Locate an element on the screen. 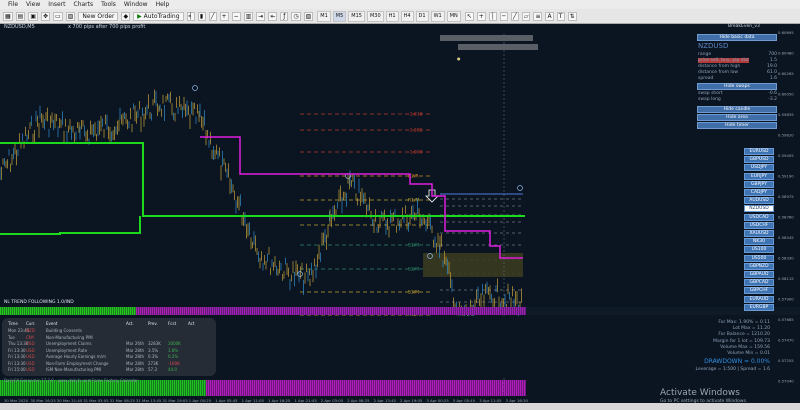  hide-basic-data-button: Hide basic data is located at coordinates (737, 37).